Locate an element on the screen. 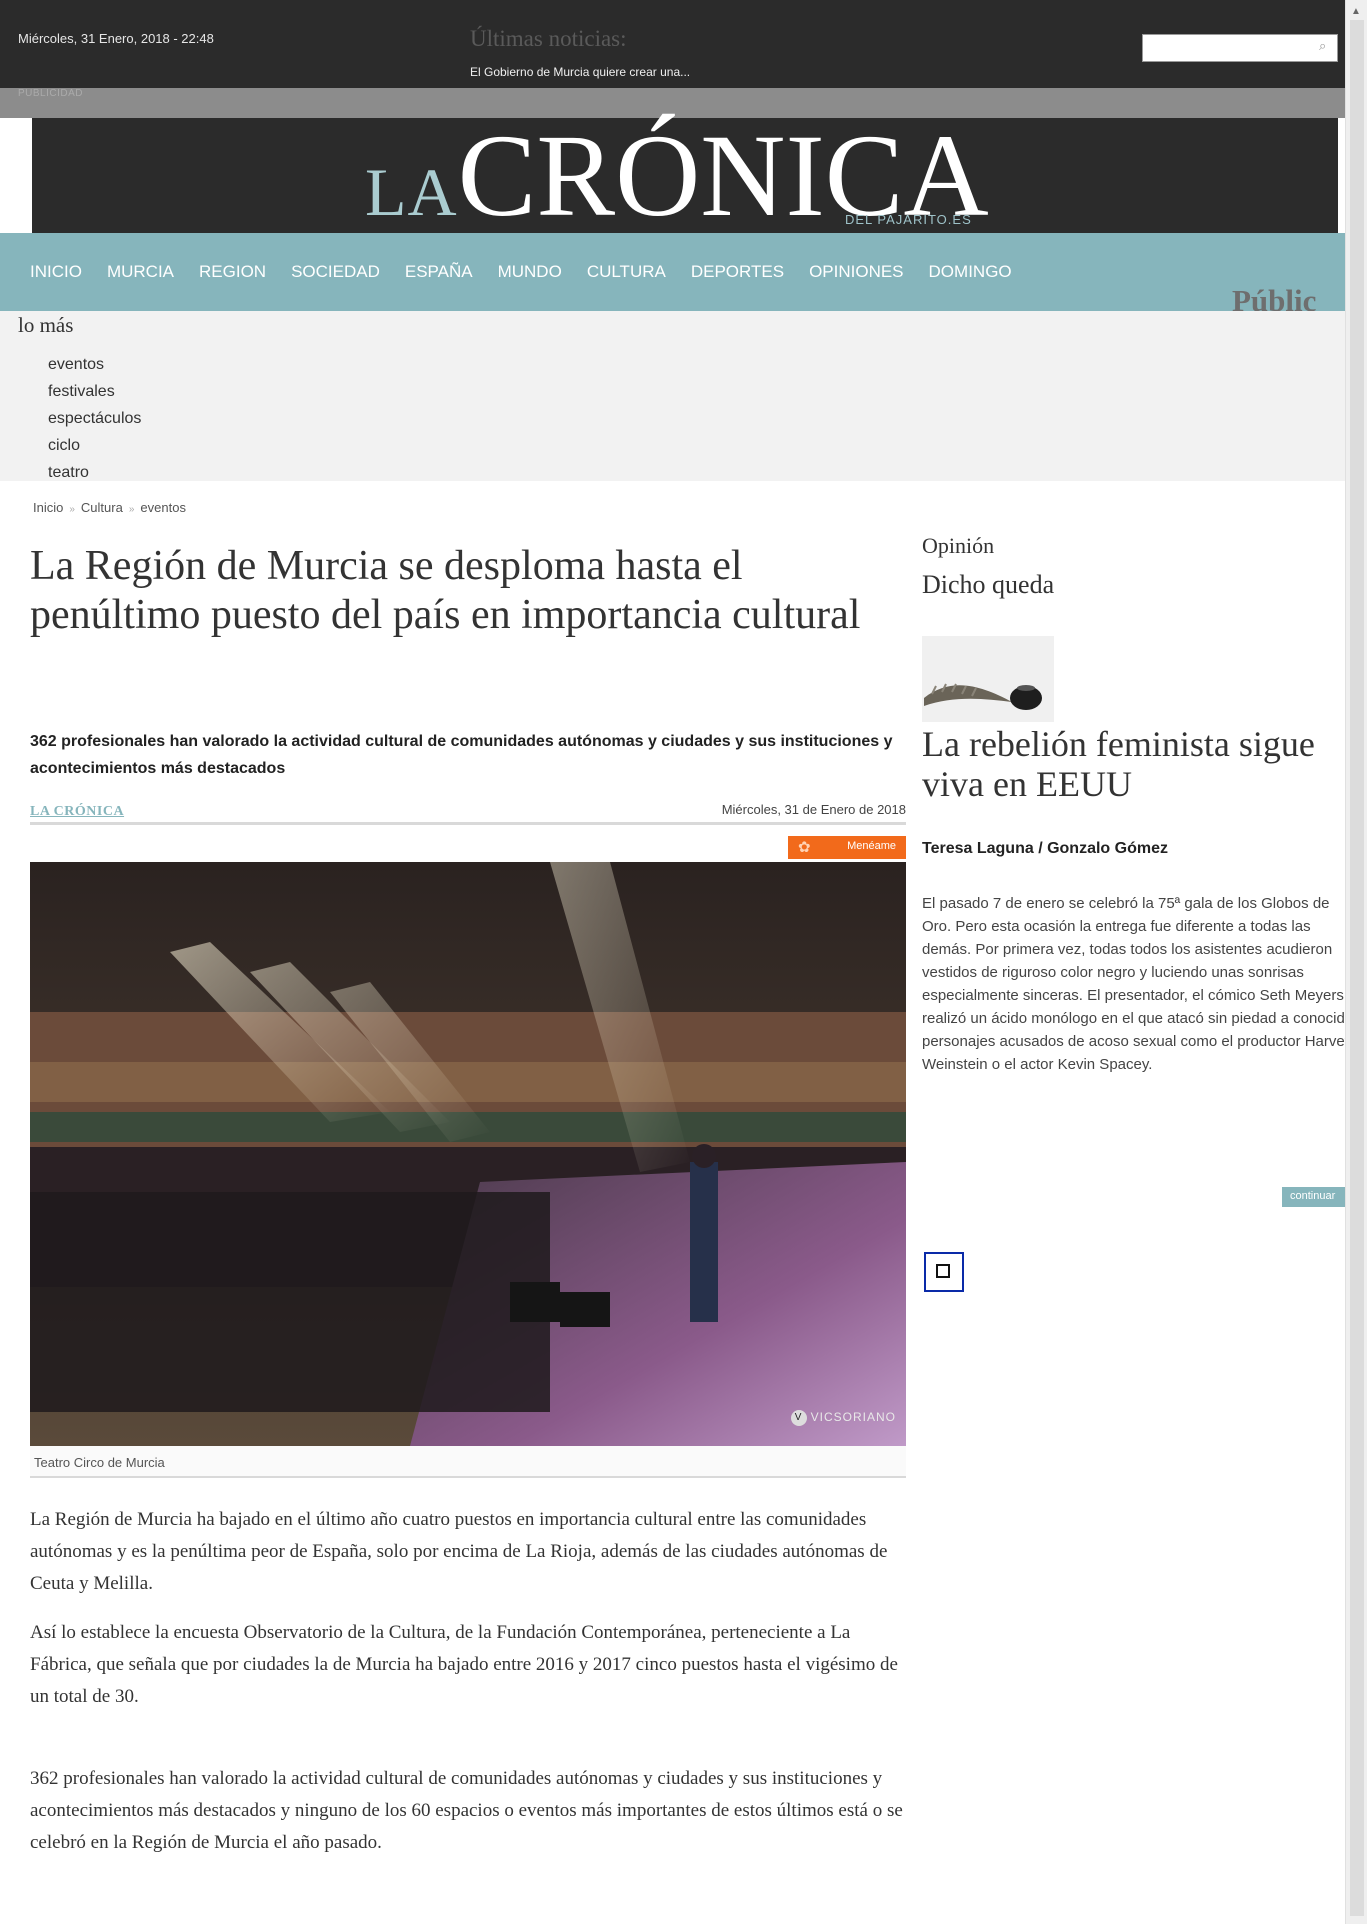  ad-placeholder is located at coordinates (944, 1272).